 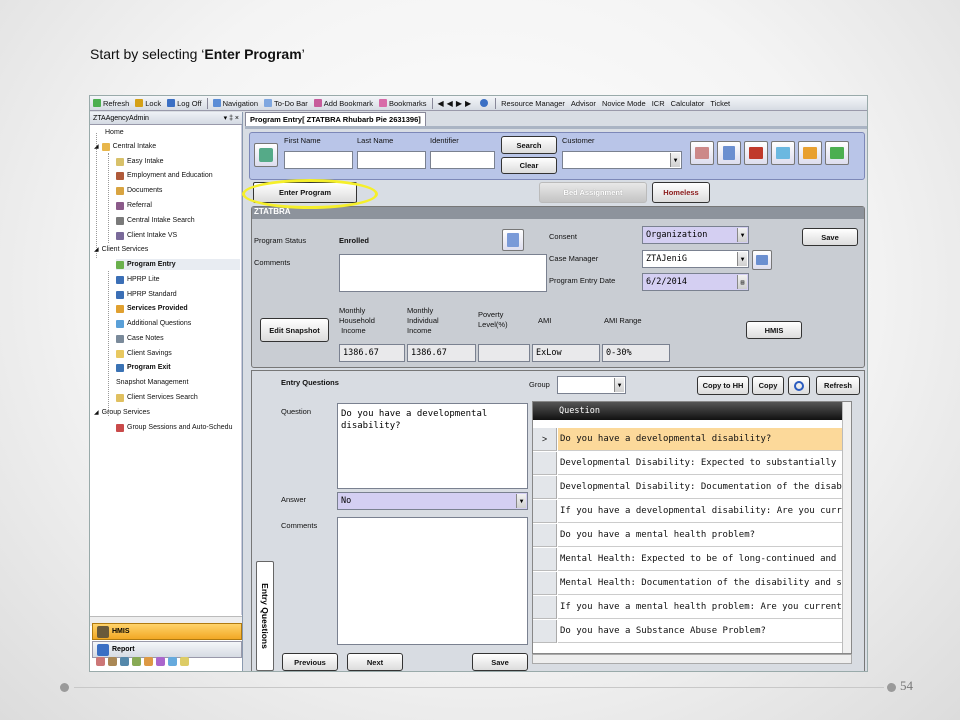 What do you see at coordinates (122, 412) in the screenshot?
I see `tree-item-group-services: ◢ Group Services` at bounding box center [122, 412].